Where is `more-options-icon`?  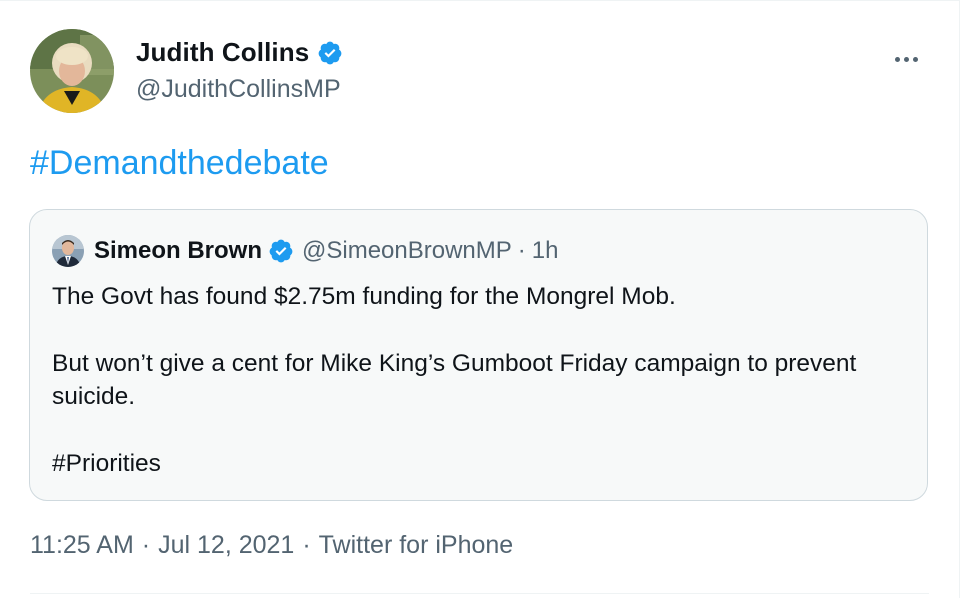 more-options-icon is located at coordinates (906, 59).